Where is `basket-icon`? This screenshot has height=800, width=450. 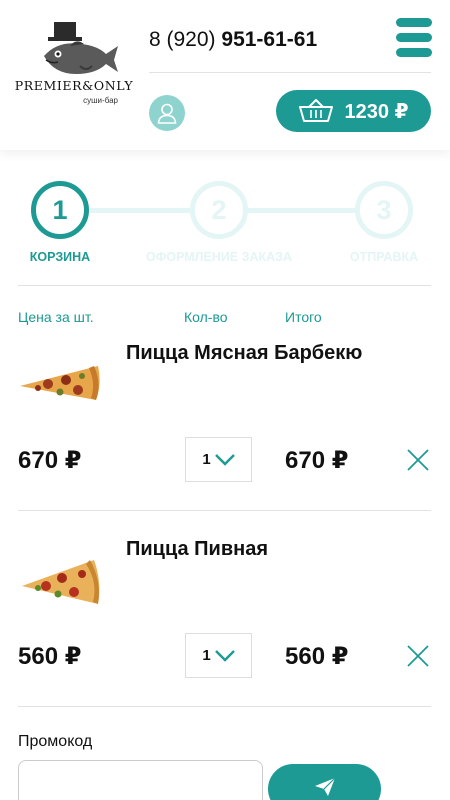 basket-icon is located at coordinates (315, 110).